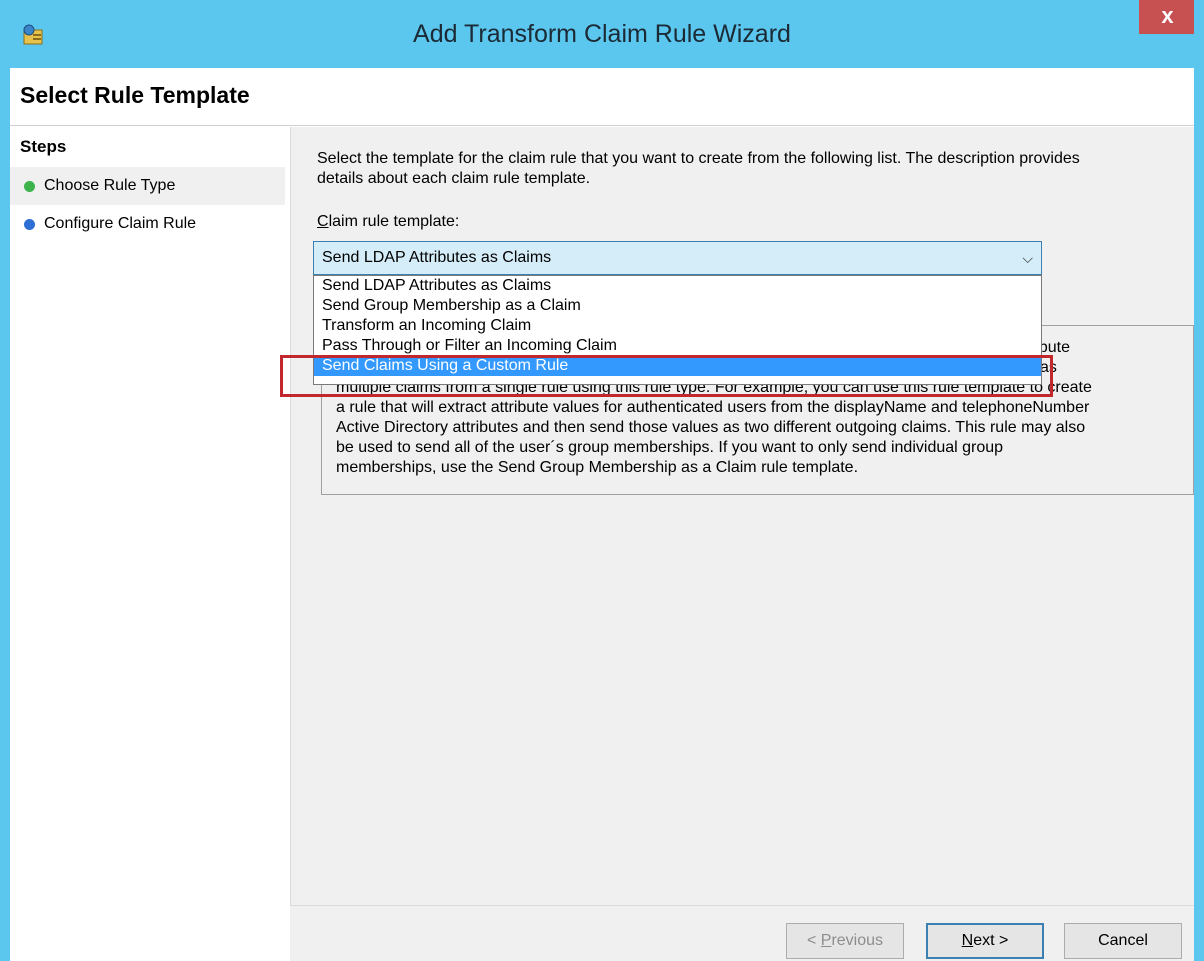  What do you see at coordinates (677, 258) in the screenshot?
I see `claim-rule-template-select: Send LDAP Attributes as Claims ⌵` at bounding box center [677, 258].